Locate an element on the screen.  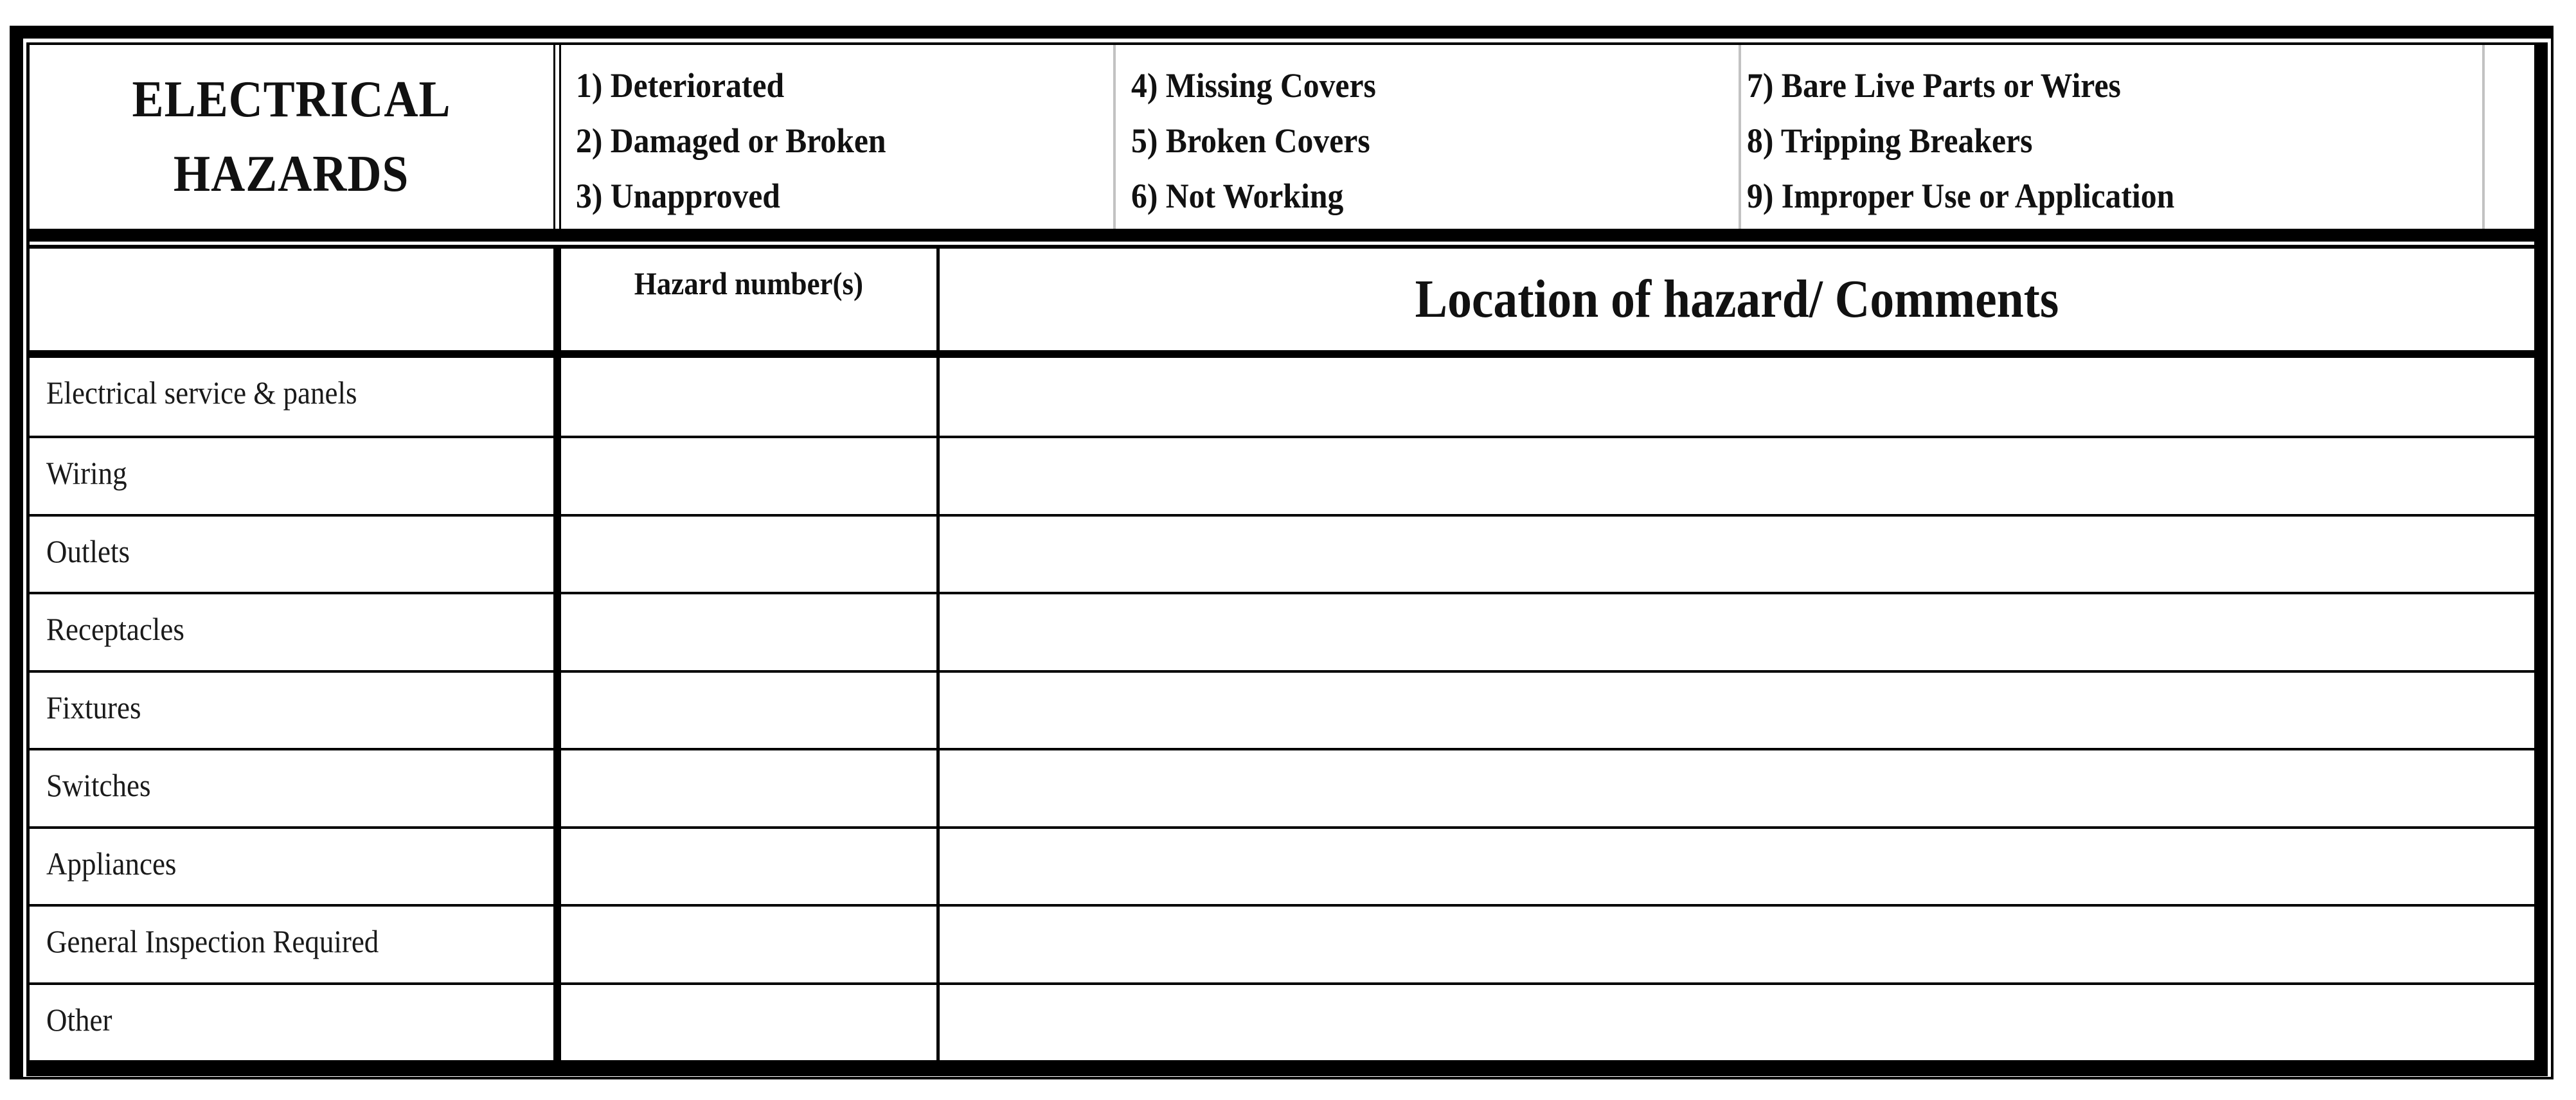
table-row: Other is located at coordinates (1282, 1021).